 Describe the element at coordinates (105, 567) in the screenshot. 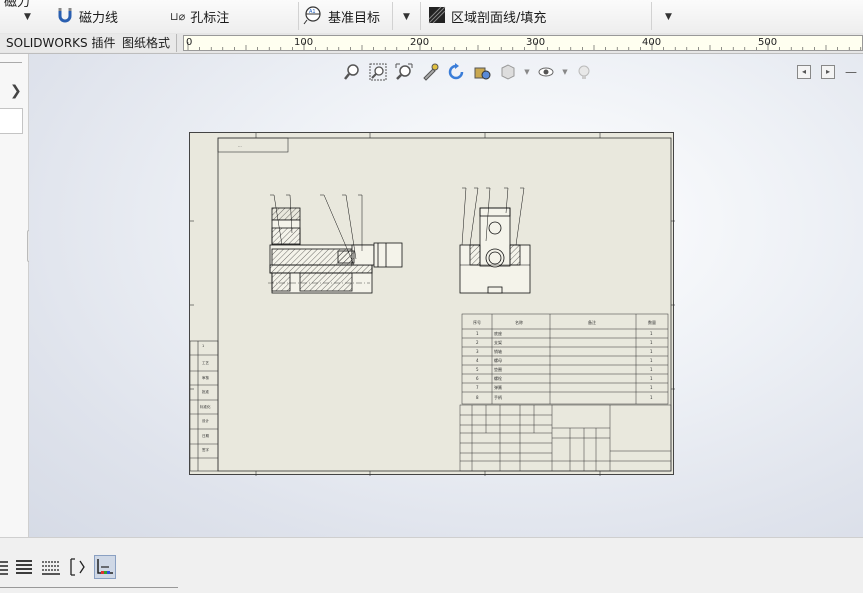

I see `display-manager-icon` at that location.